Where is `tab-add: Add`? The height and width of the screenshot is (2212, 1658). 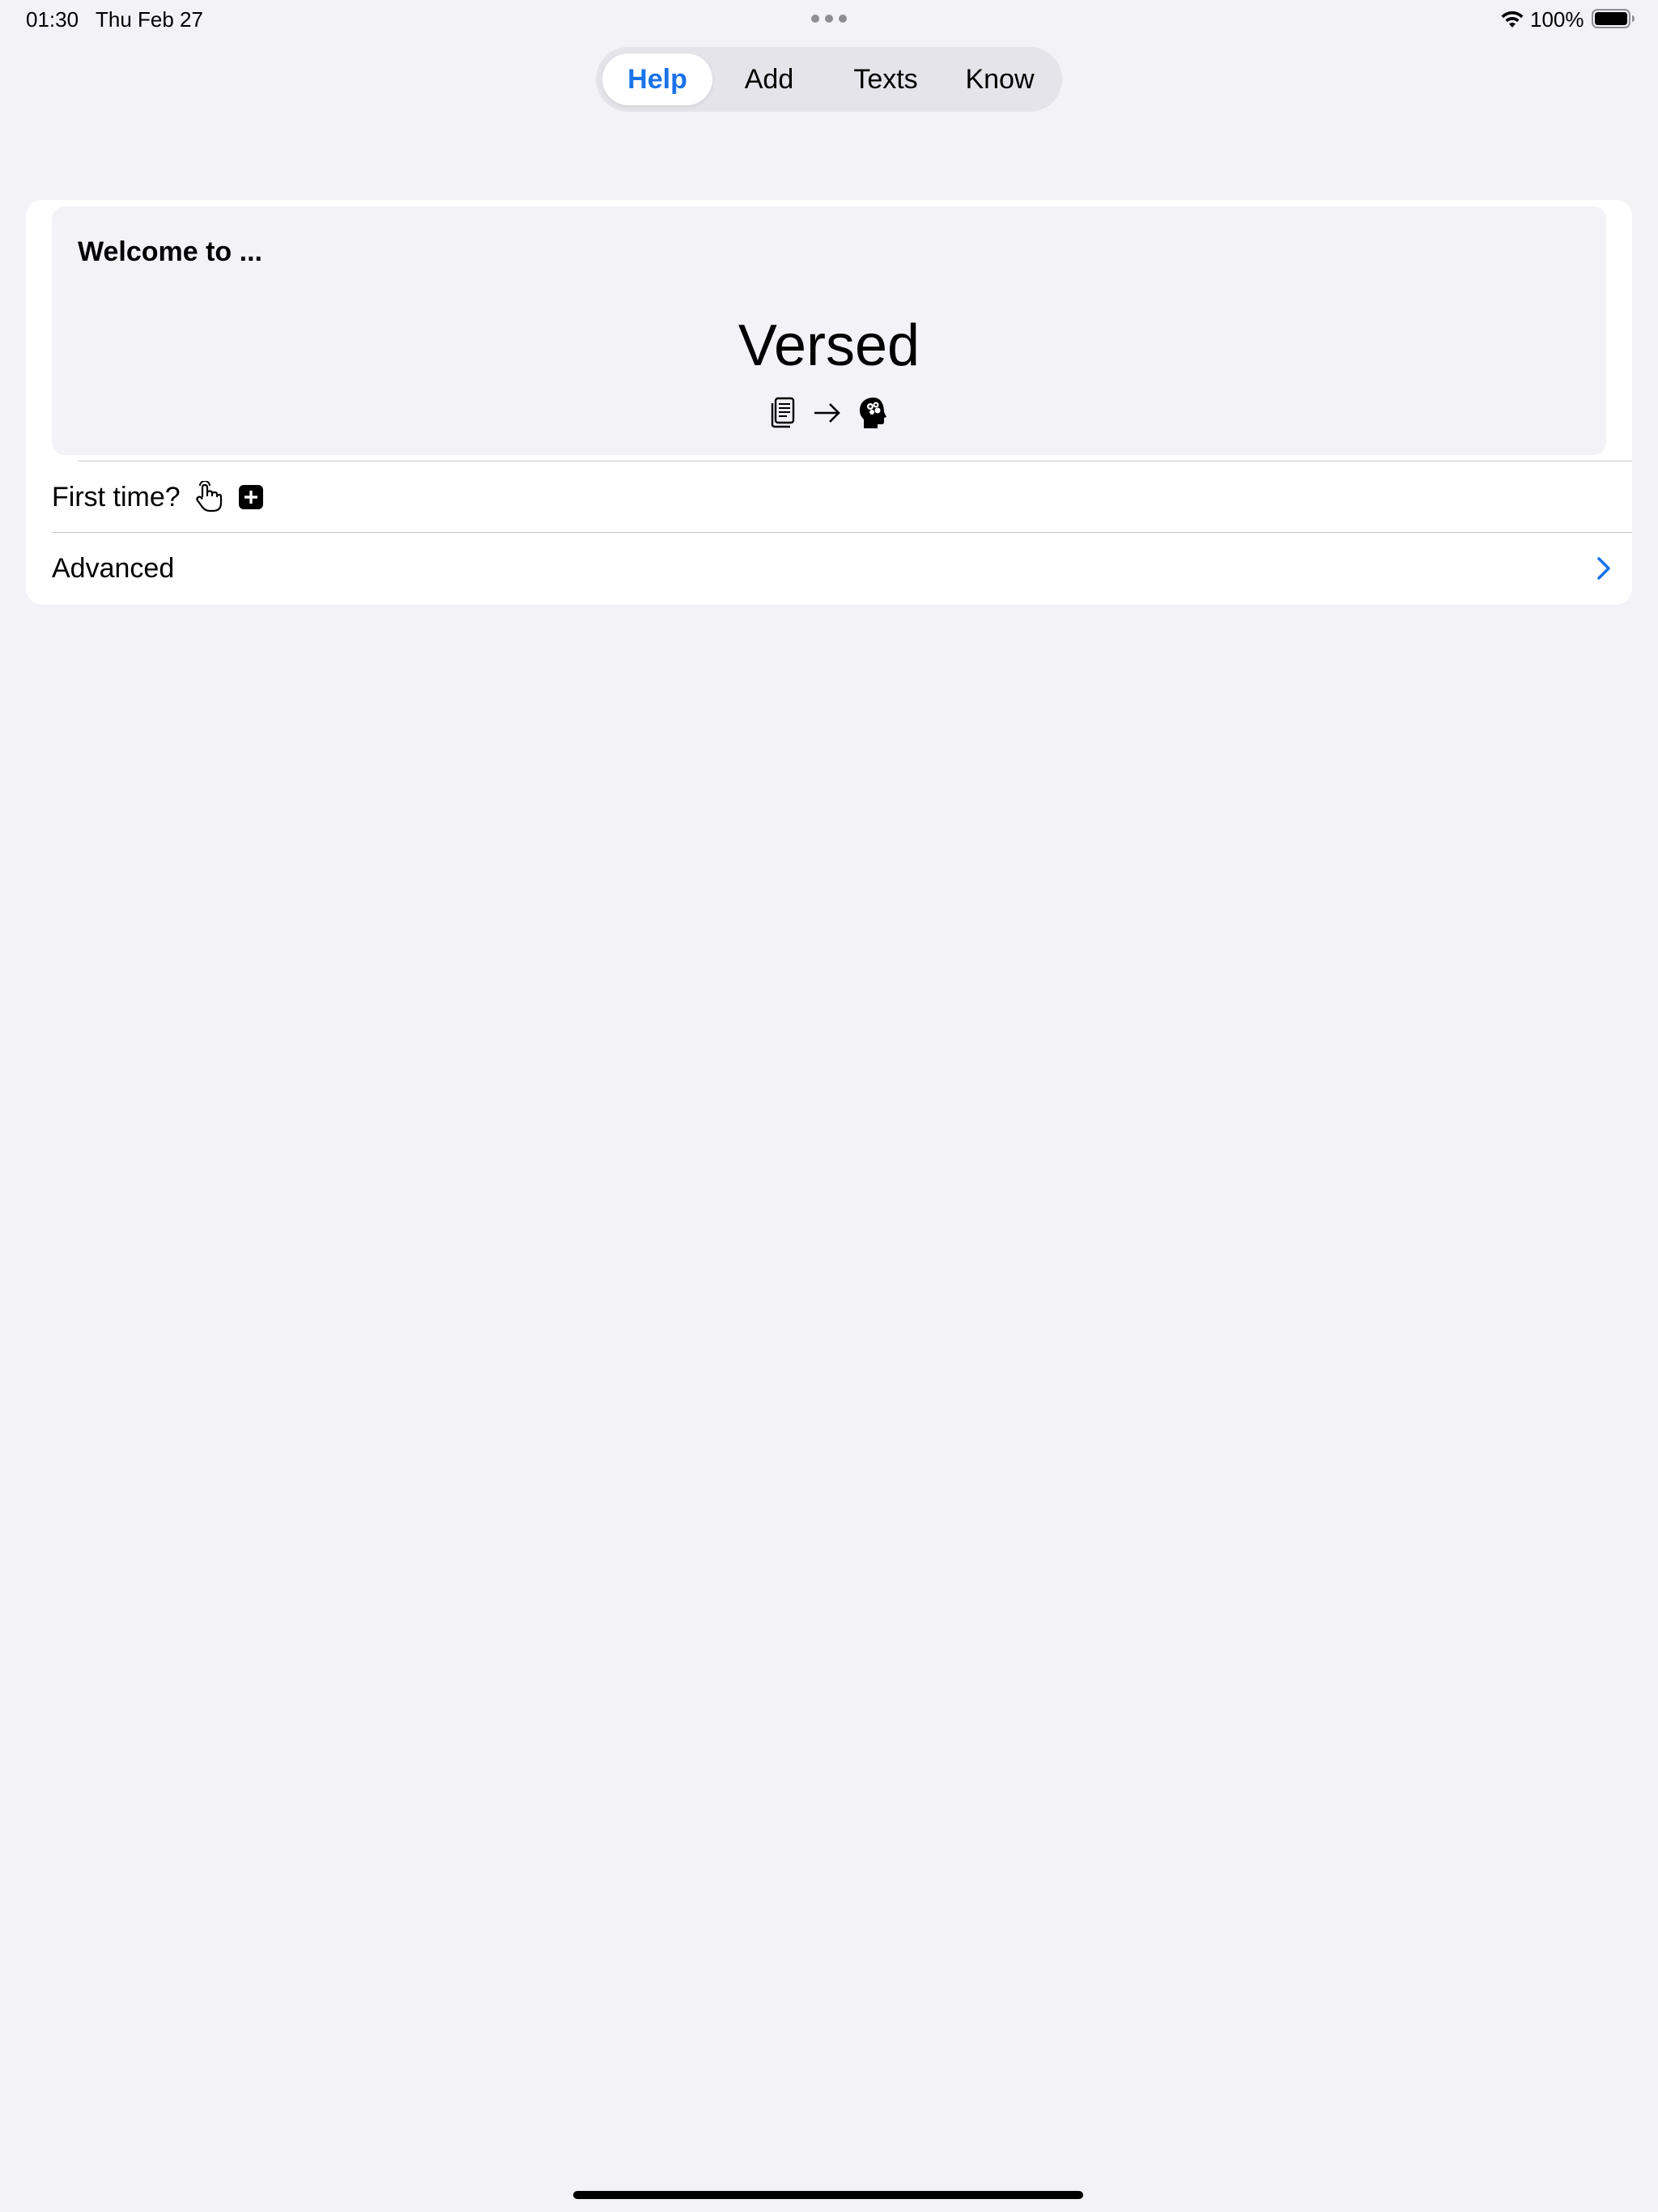
tab-add: Add is located at coordinates (769, 79).